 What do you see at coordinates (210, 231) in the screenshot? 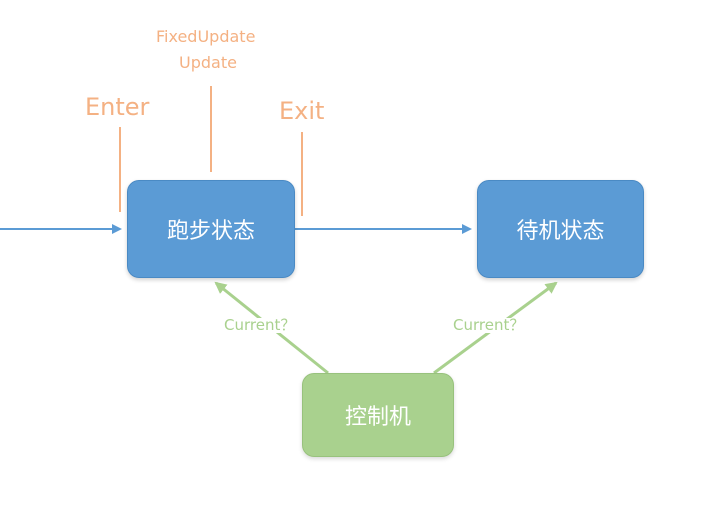
I see `run-state-label: 跑步状态` at bounding box center [210, 231].